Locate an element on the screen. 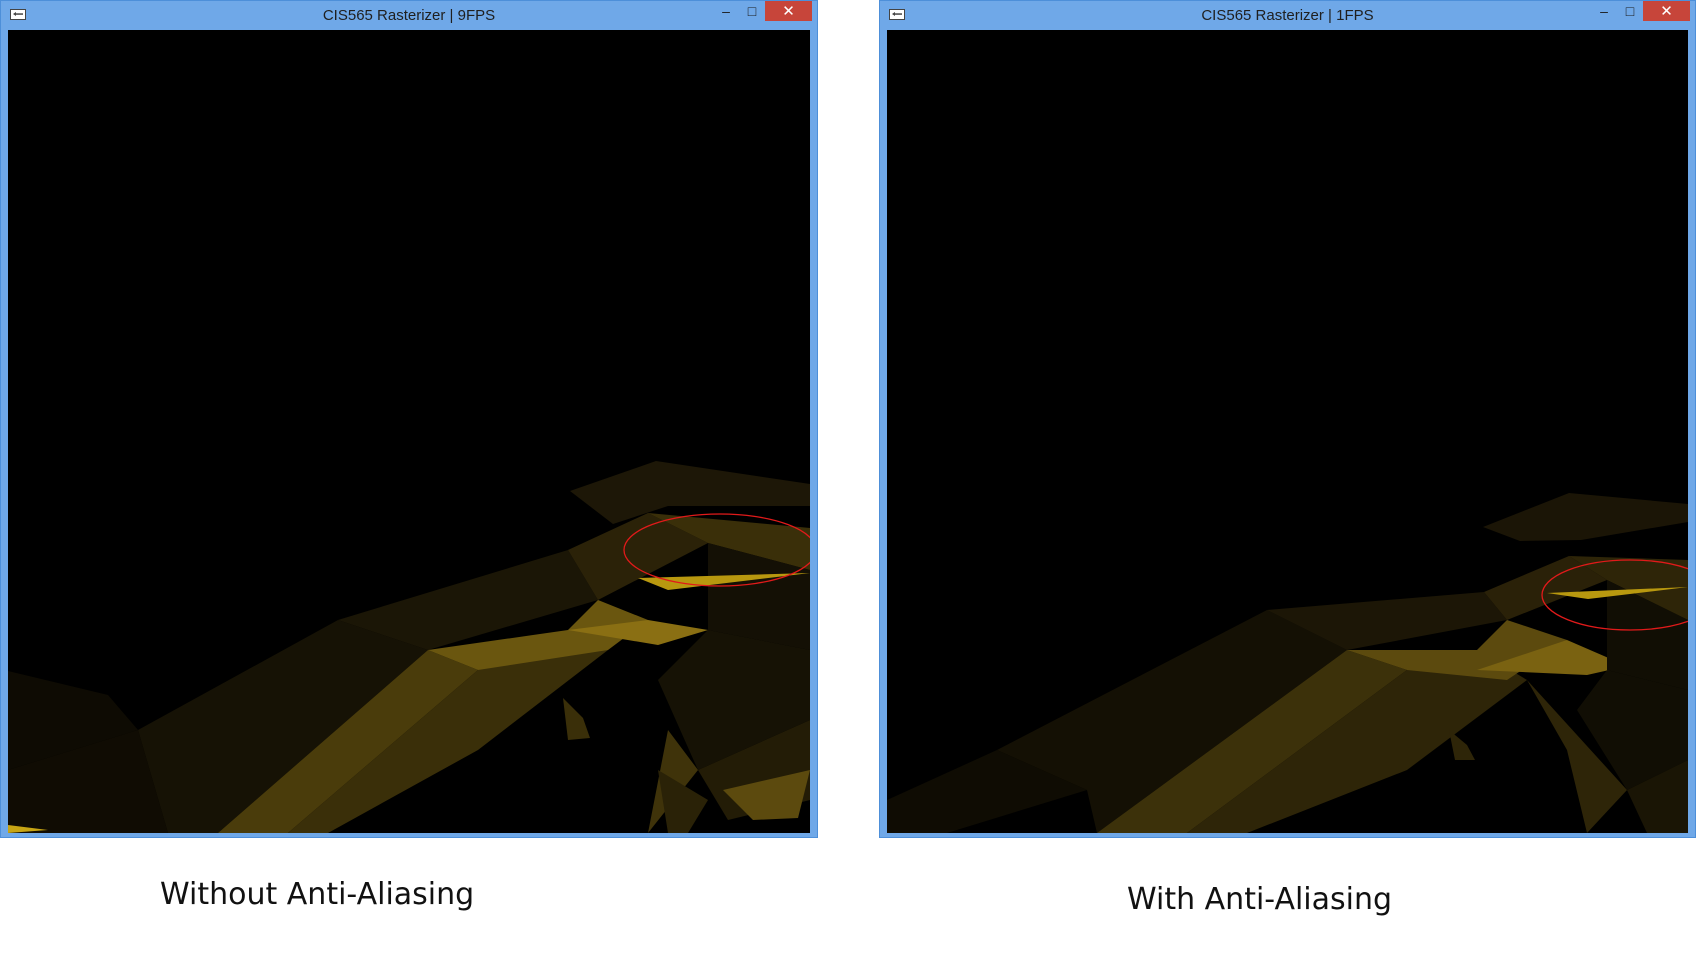  caption-without-aa: Without Anti-Aliasing is located at coordinates (317, 894).